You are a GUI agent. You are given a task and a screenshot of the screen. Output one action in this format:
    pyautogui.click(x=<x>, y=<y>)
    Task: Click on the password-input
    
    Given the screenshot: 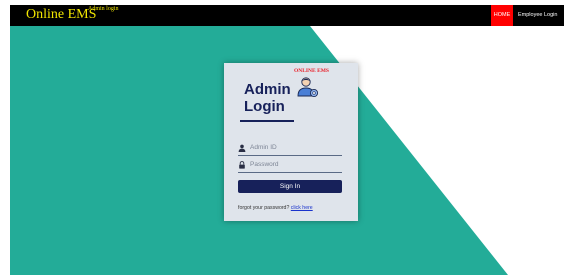 What is the action you would take?
    pyautogui.click(x=295, y=164)
    